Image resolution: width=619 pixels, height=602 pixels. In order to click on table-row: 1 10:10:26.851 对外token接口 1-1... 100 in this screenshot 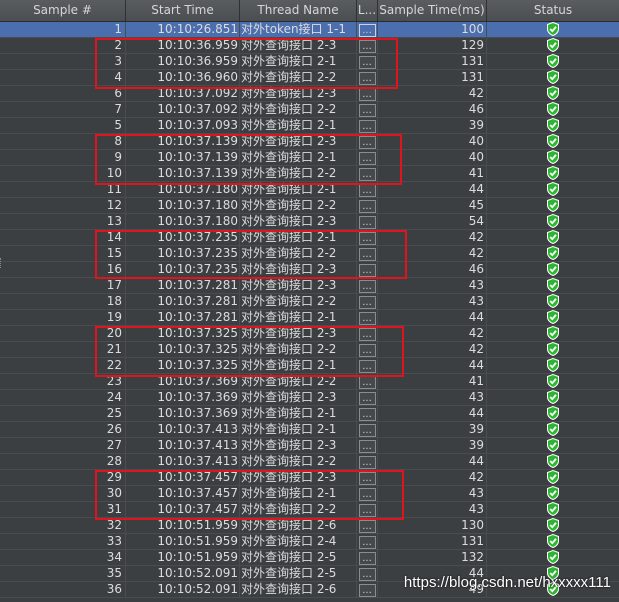, I will do `click(309, 30)`.